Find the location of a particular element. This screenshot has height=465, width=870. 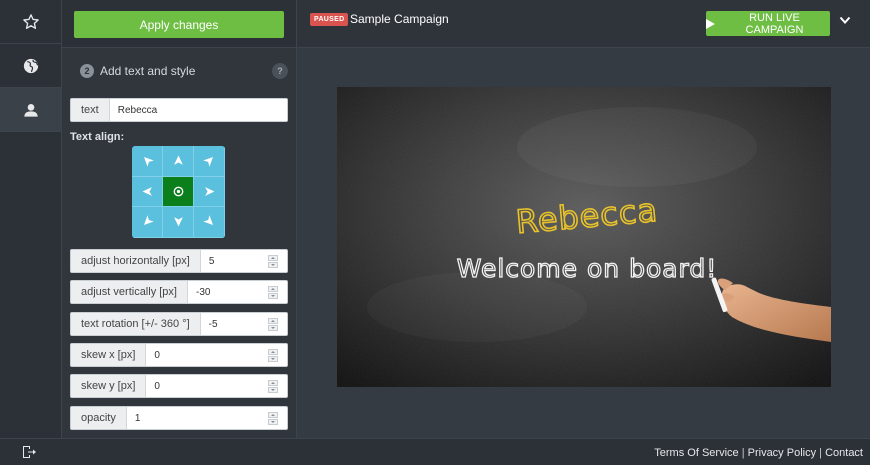

target-icon is located at coordinates (178, 191).